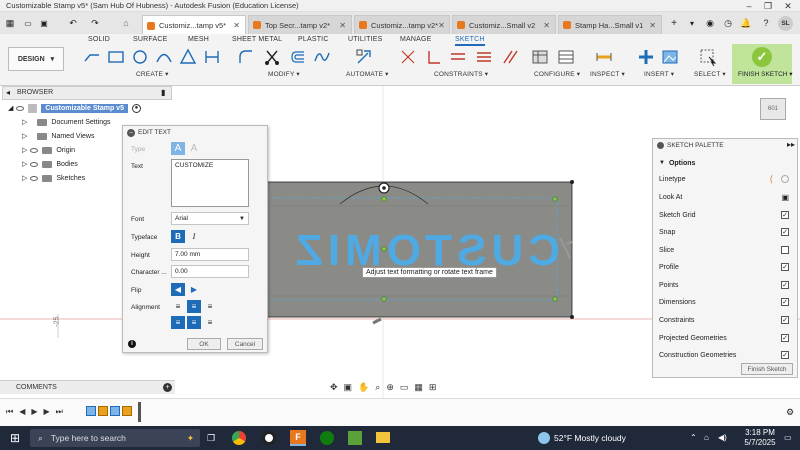 Image resolution: width=800 pixels, height=450 pixels. I want to click on xbox-icon, so click(327, 438).